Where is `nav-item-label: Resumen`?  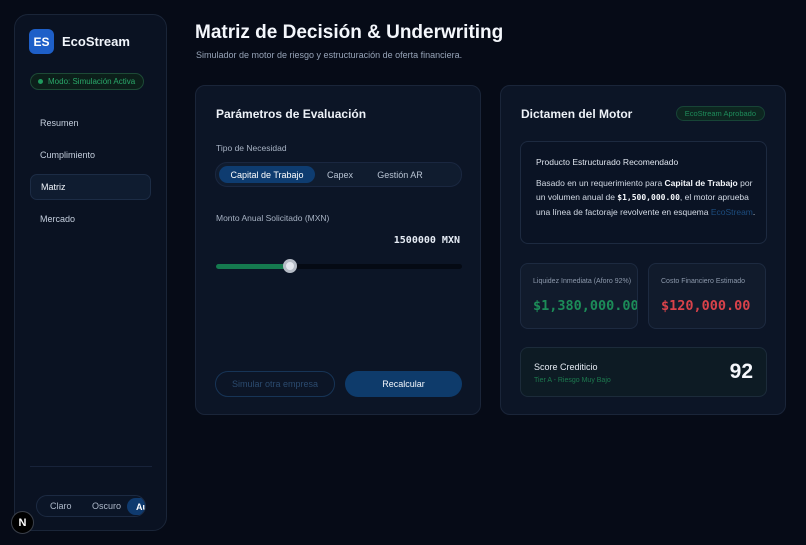
nav-item-label: Resumen is located at coordinates (59, 123).